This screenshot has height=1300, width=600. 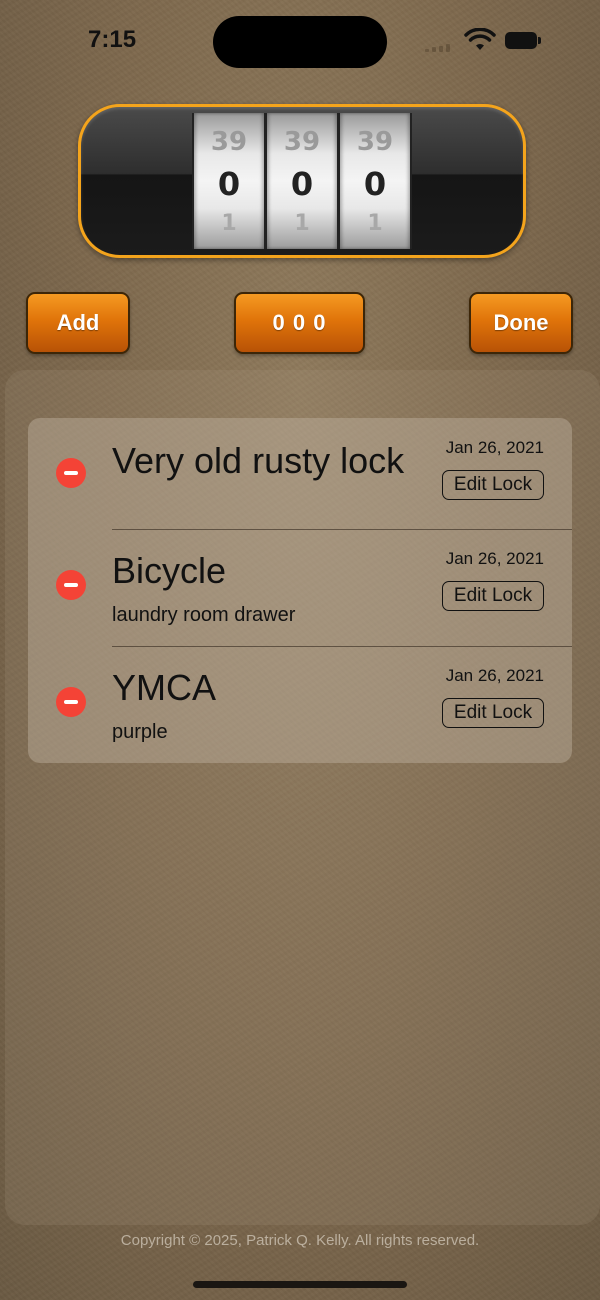 I want to click on done-button: Done, so click(x=521, y=323).